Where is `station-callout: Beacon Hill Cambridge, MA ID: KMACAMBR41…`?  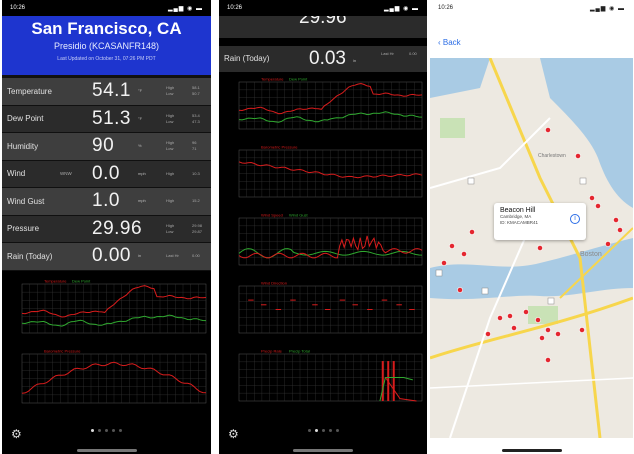 station-callout: Beacon Hill Cambridge, MA ID: KMACAMBR41… is located at coordinates (540, 221).